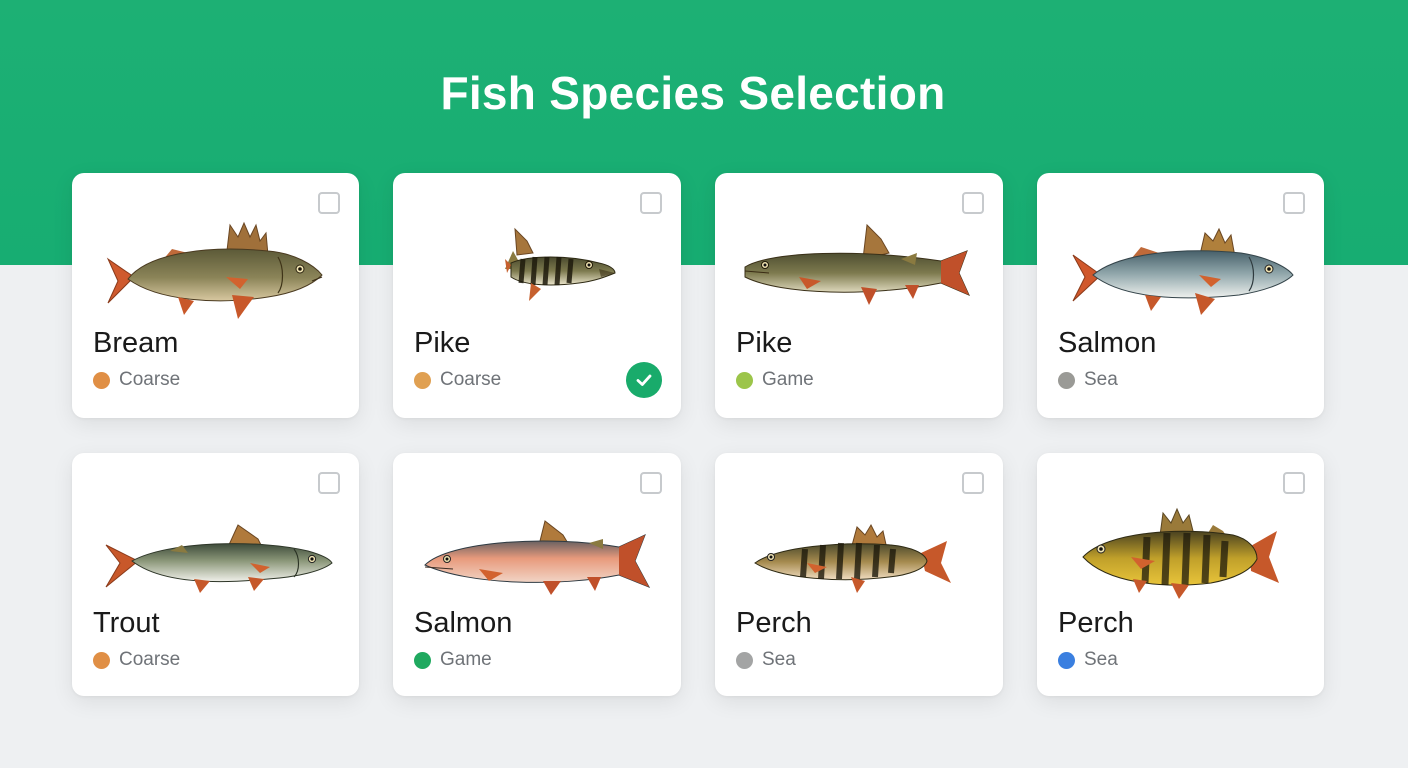 Image resolution: width=1408 pixels, height=768 pixels. What do you see at coordinates (537, 557) in the screenshot?
I see `salmon-fish-icon` at bounding box center [537, 557].